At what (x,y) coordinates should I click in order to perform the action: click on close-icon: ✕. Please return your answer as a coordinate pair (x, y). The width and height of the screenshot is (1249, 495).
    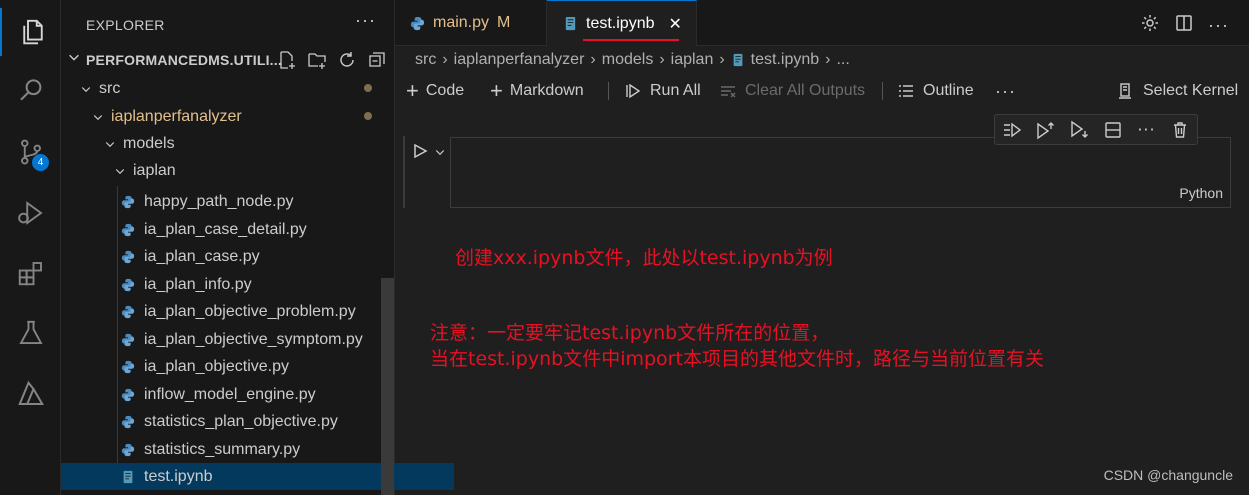
    Looking at the image, I should click on (674, 24).